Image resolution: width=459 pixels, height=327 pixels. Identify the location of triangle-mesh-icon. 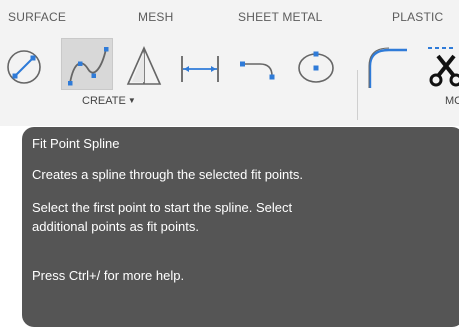
(144, 65).